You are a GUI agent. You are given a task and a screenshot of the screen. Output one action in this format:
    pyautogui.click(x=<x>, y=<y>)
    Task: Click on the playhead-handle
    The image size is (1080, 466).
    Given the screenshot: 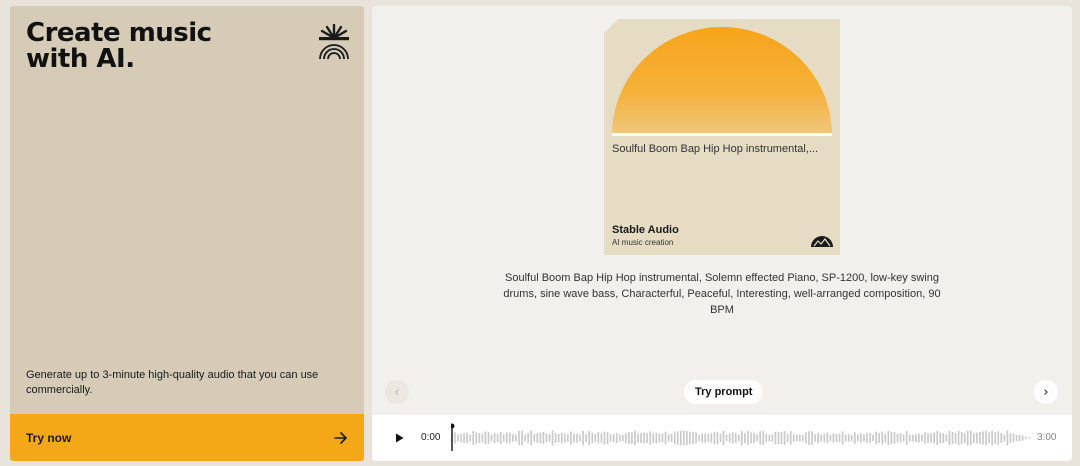 What is the action you would take?
    pyautogui.click(x=453, y=426)
    